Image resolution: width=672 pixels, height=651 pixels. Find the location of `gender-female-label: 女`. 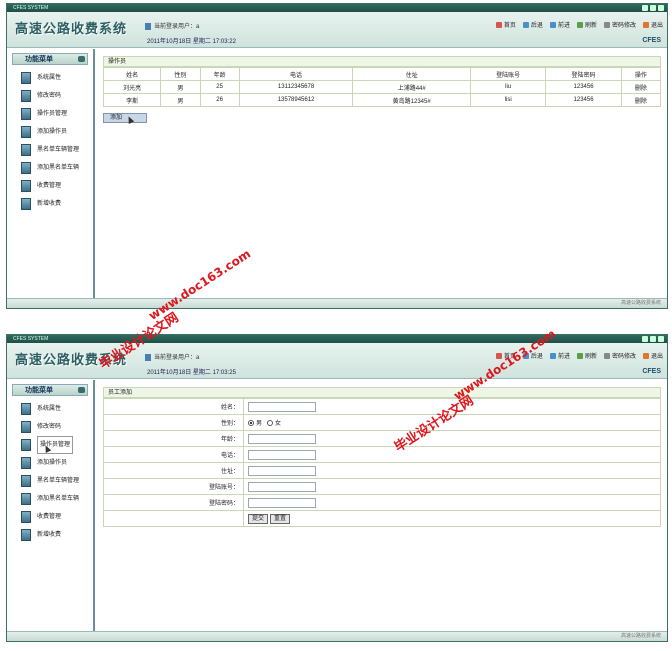

gender-female-label: 女 is located at coordinates (278, 424).